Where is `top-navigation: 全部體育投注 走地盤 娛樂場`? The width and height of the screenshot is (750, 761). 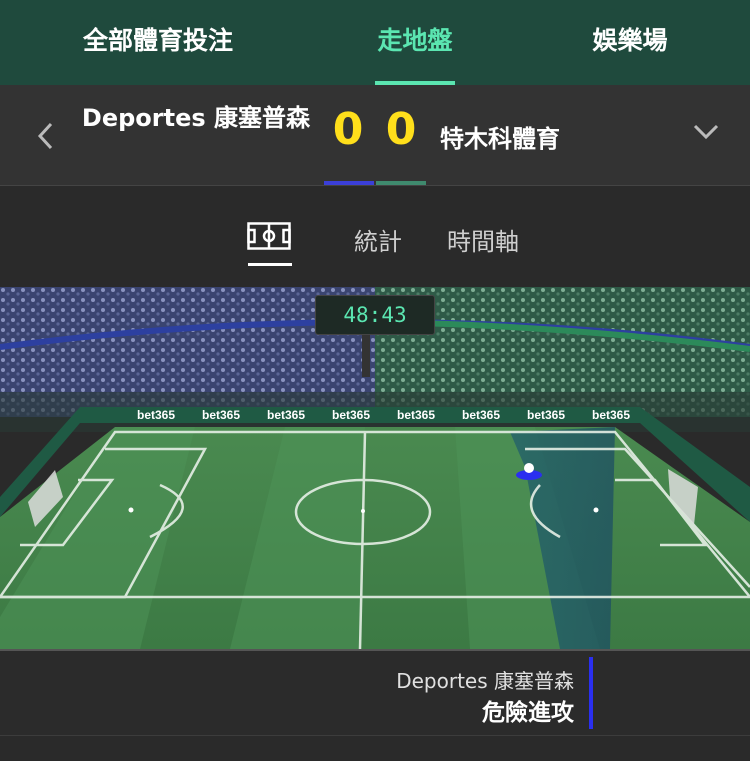
top-navigation: 全部體育投注 走地盤 娛樂場 is located at coordinates (375, 42).